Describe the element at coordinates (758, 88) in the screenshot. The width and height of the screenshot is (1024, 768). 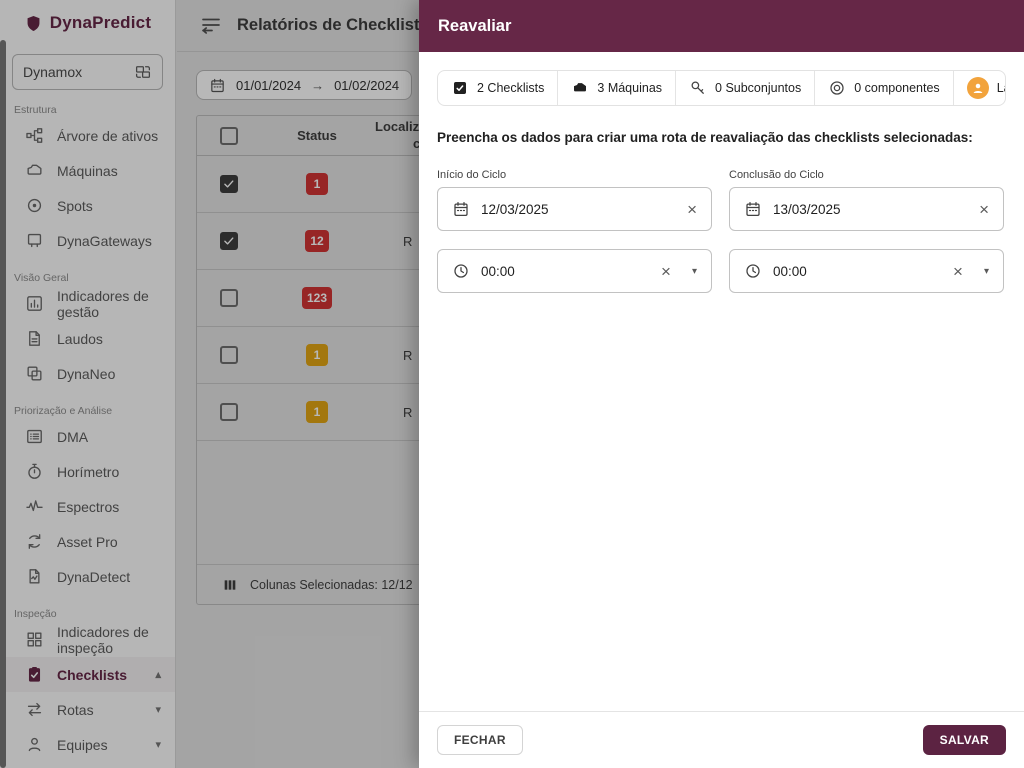
I see `summary-subassemblies-count: 0 Subconjuntos` at that location.